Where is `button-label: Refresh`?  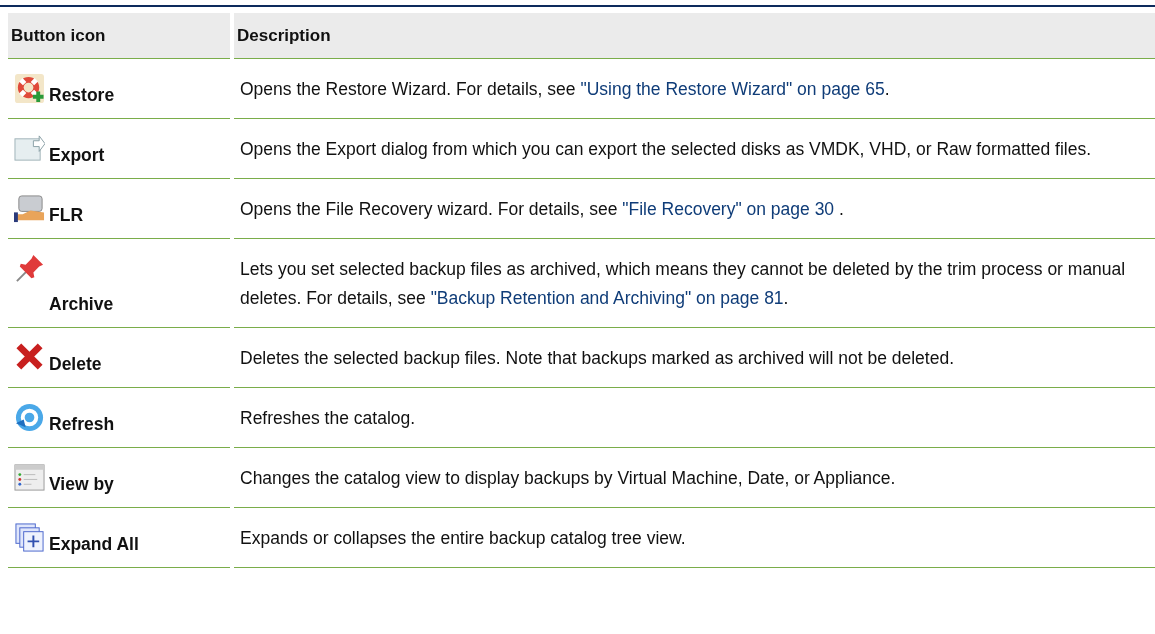 button-label: Refresh is located at coordinates (82, 424).